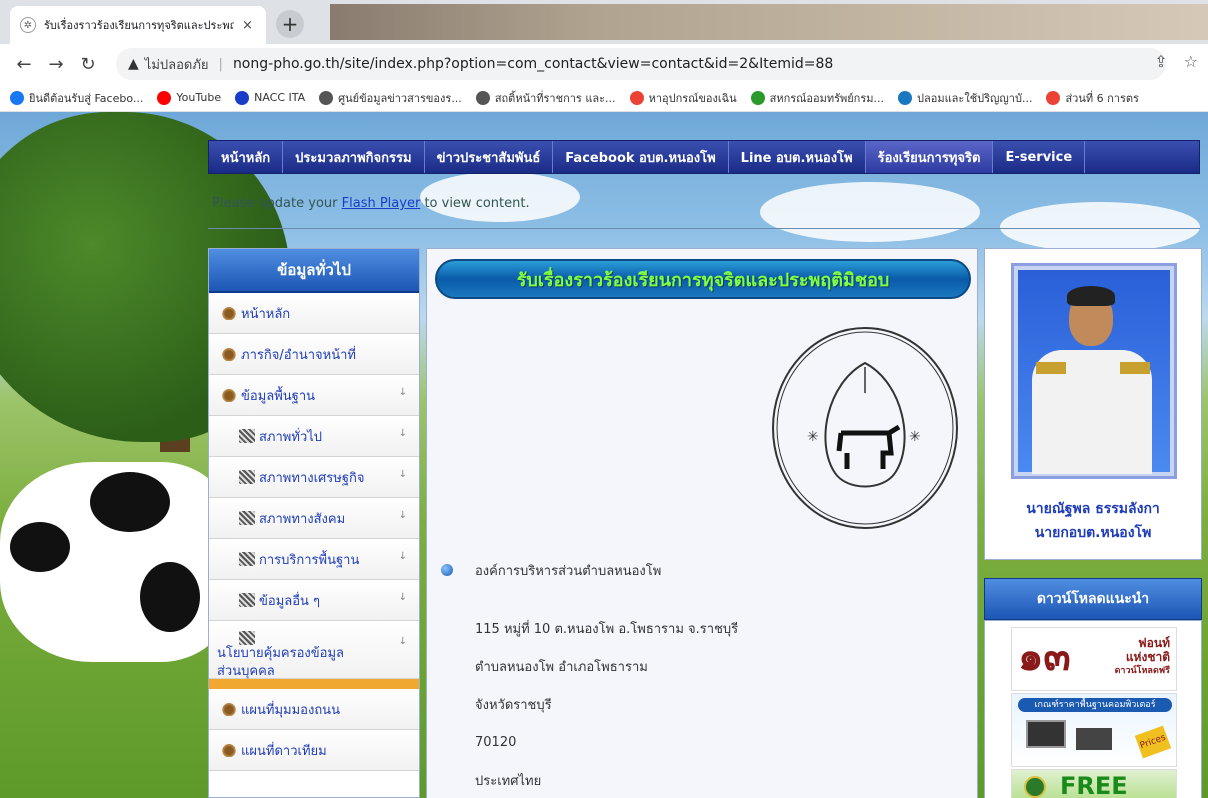 This screenshot has width=1208, height=798. I want to click on nong-pho-seal-logo: ✳ ✳, so click(865, 428).